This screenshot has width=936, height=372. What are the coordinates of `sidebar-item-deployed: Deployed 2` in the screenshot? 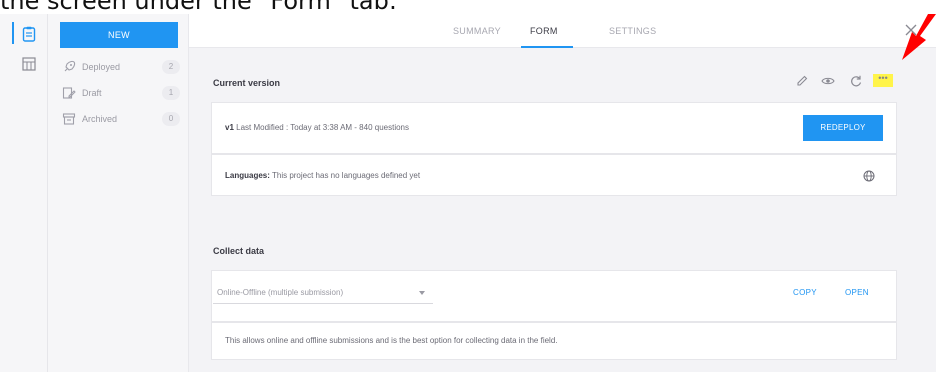 It's located at (121, 67).